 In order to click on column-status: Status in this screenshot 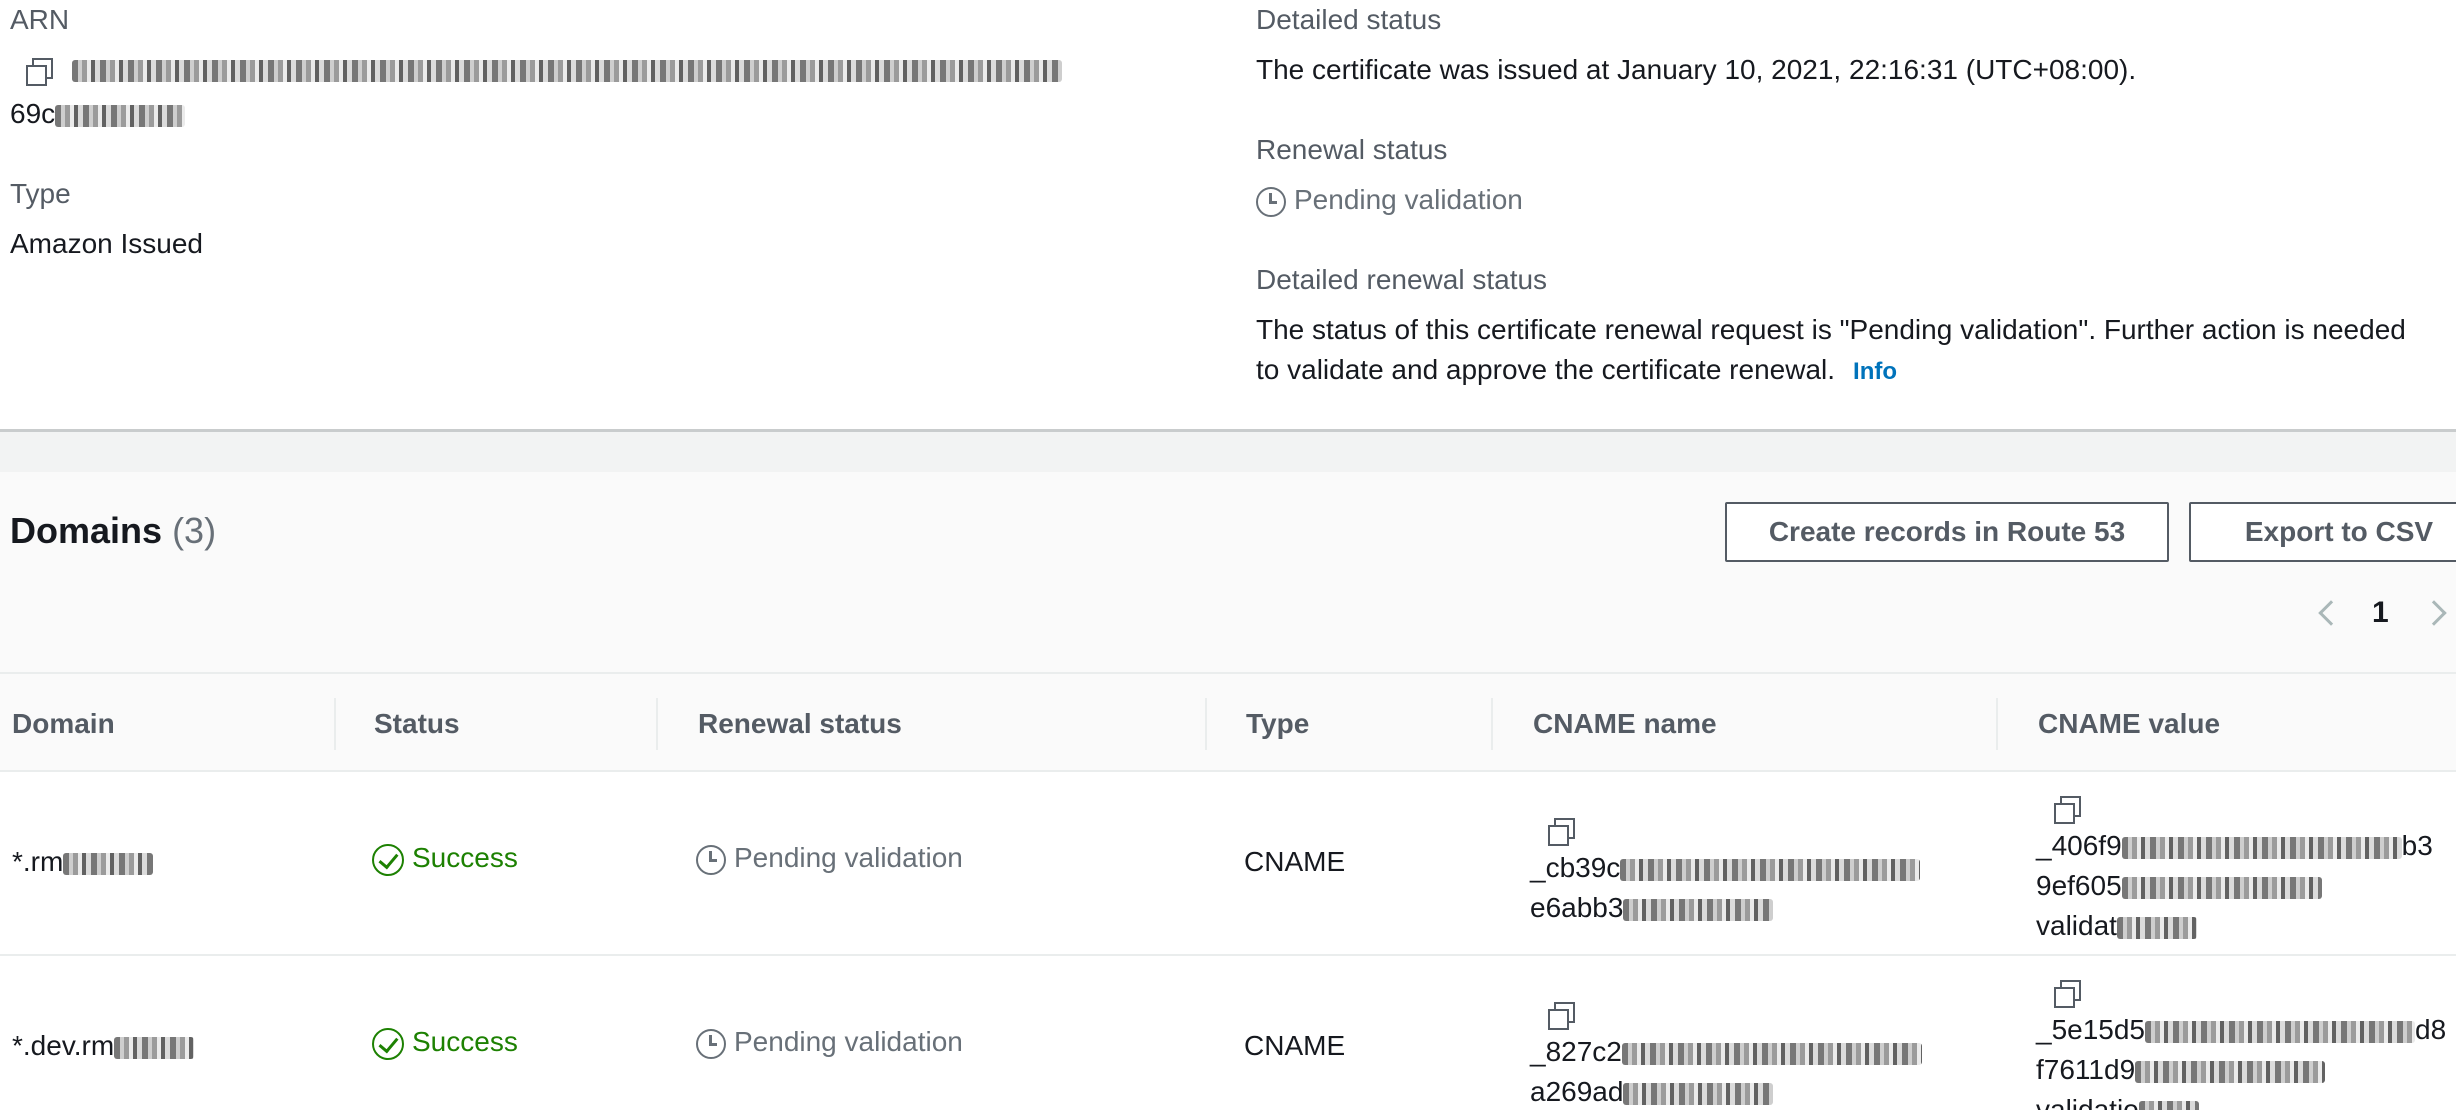, I will do `click(417, 724)`.